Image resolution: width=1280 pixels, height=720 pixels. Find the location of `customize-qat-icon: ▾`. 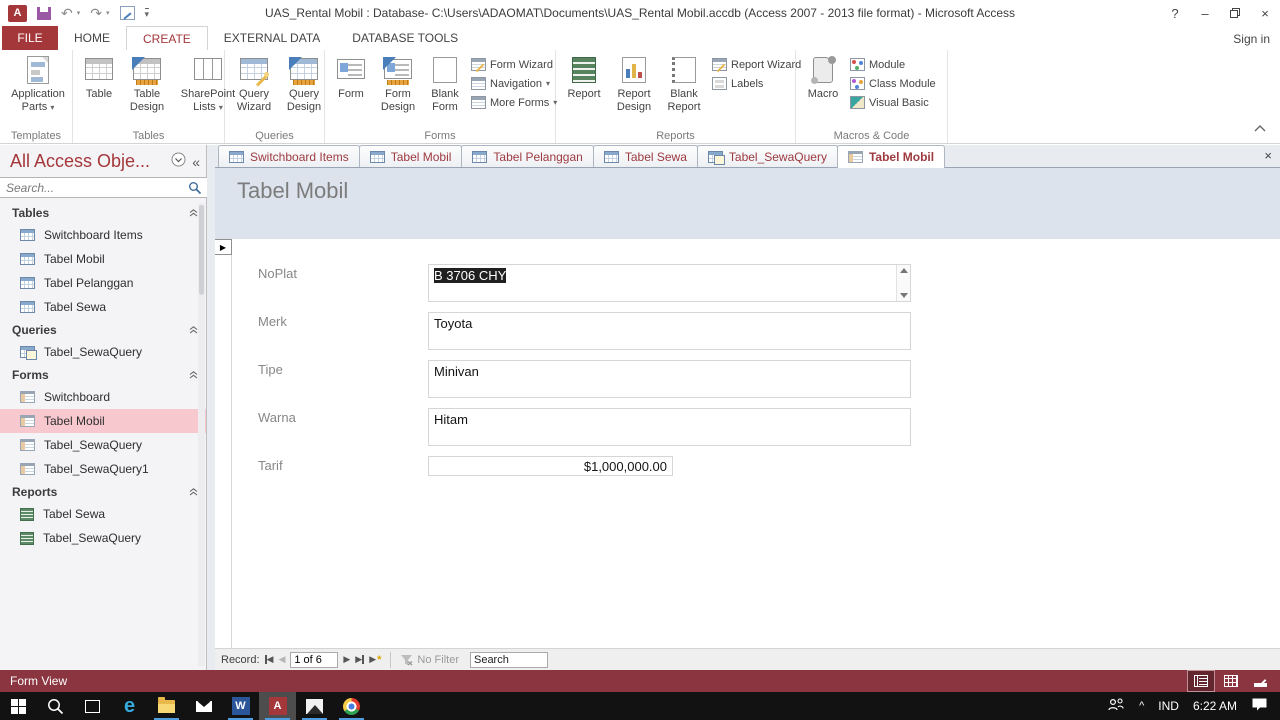

customize-qat-icon: ▾ is located at coordinates (147, 13).